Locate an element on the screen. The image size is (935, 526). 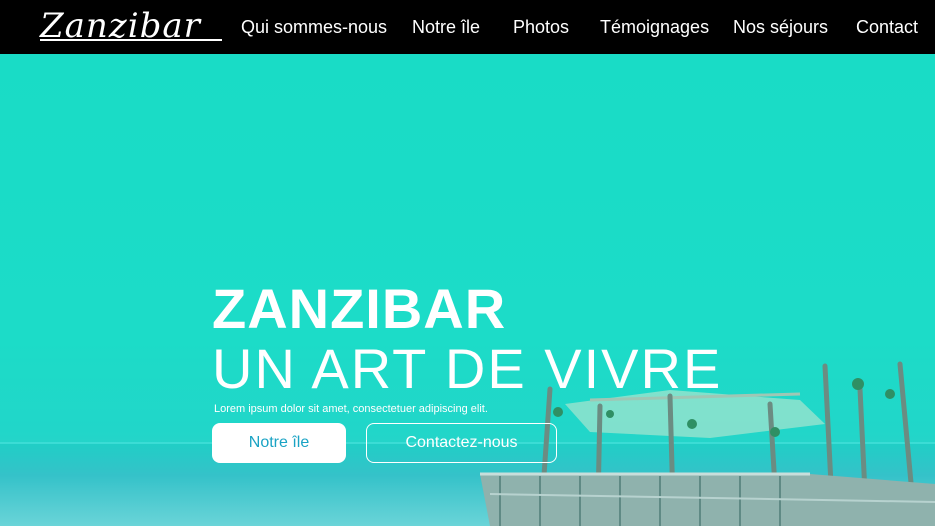
nav-link-photos: Photos is located at coordinates (541, 27).